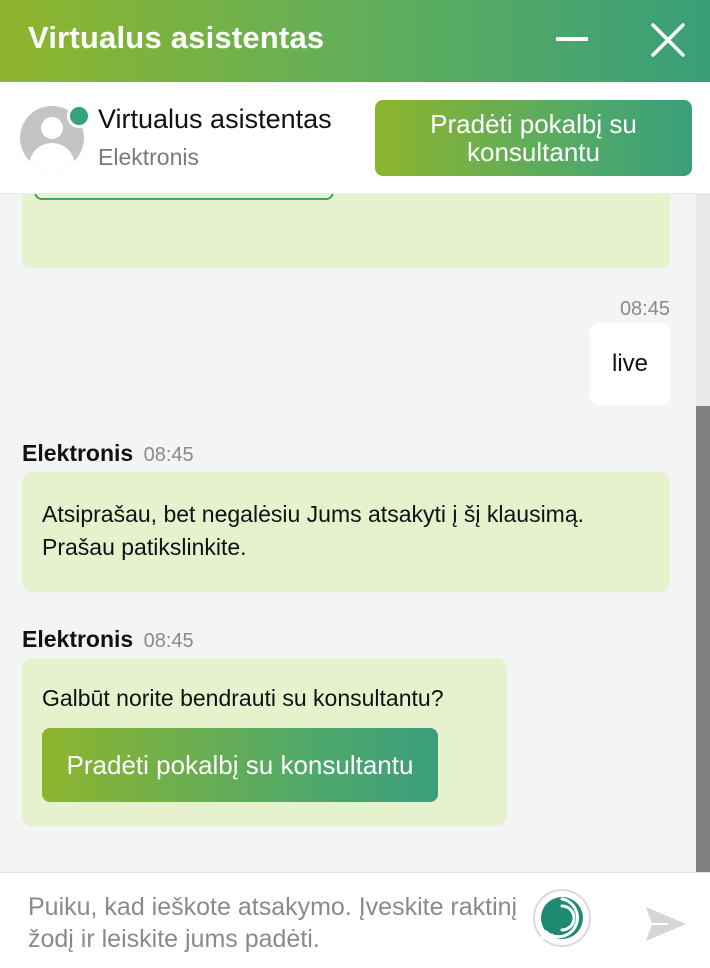 This screenshot has width=710, height=968. I want to click on start-consultant-chat-button: Pradėti pokalbį su konsultantu, so click(533, 138).